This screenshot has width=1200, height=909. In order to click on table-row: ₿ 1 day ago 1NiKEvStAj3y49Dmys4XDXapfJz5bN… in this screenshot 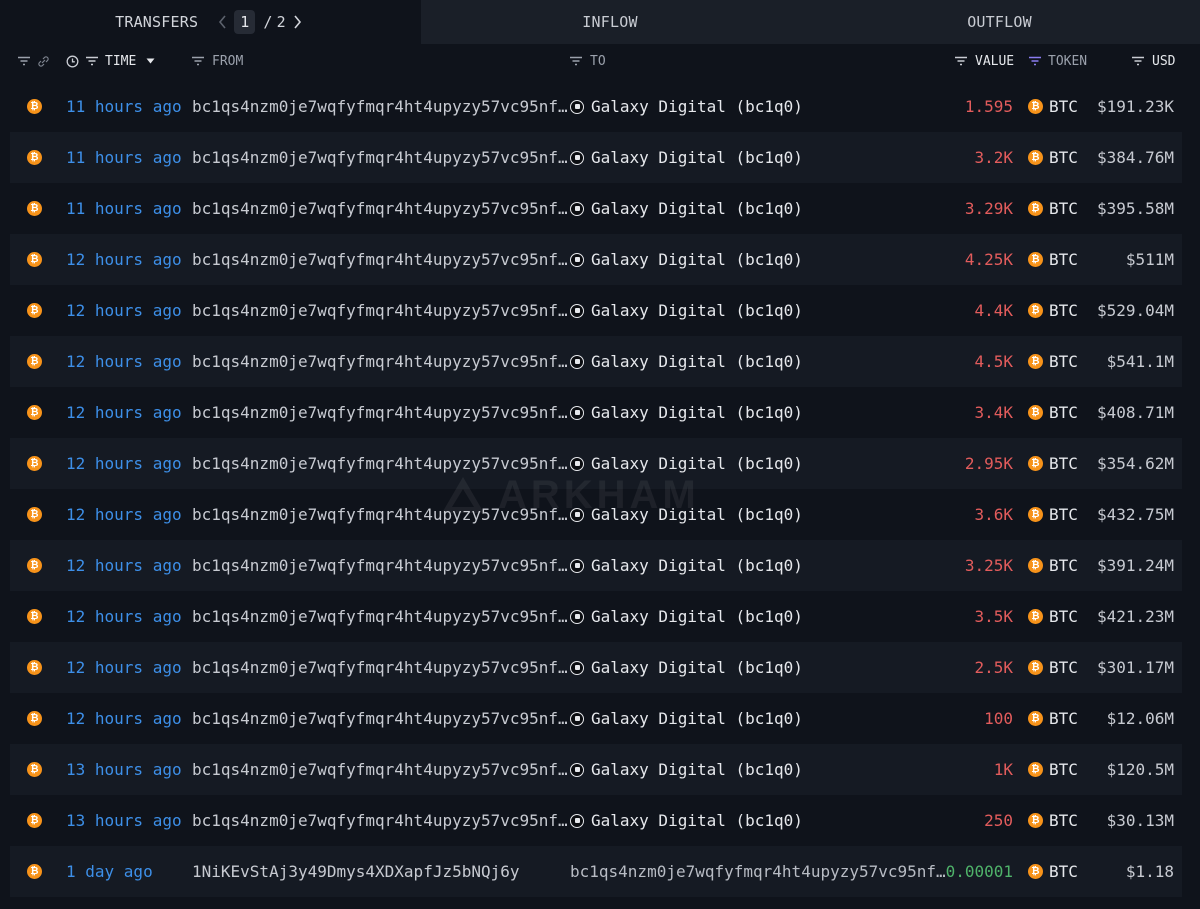, I will do `click(596, 871)`.